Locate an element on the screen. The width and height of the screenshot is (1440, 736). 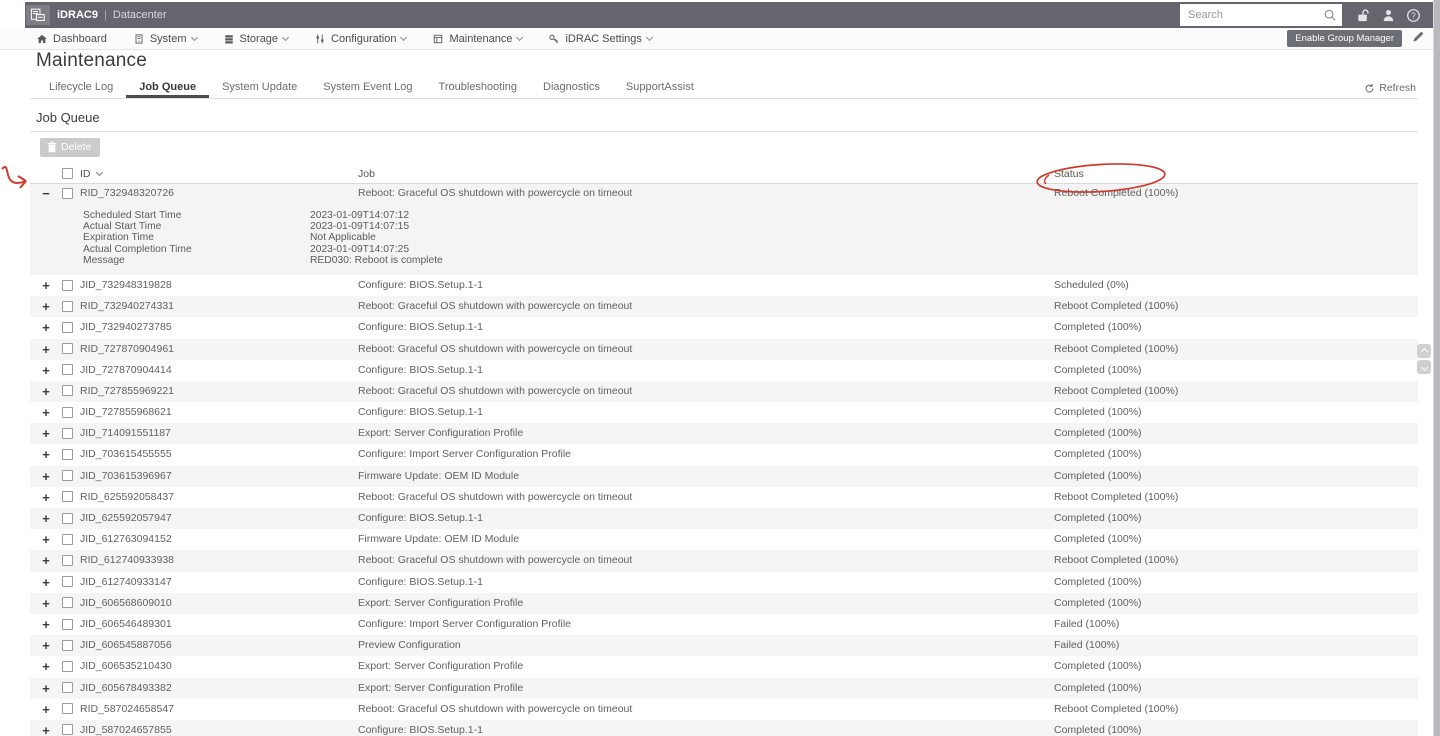
vertical-scrollbar is located at coordinates (1436, 368).